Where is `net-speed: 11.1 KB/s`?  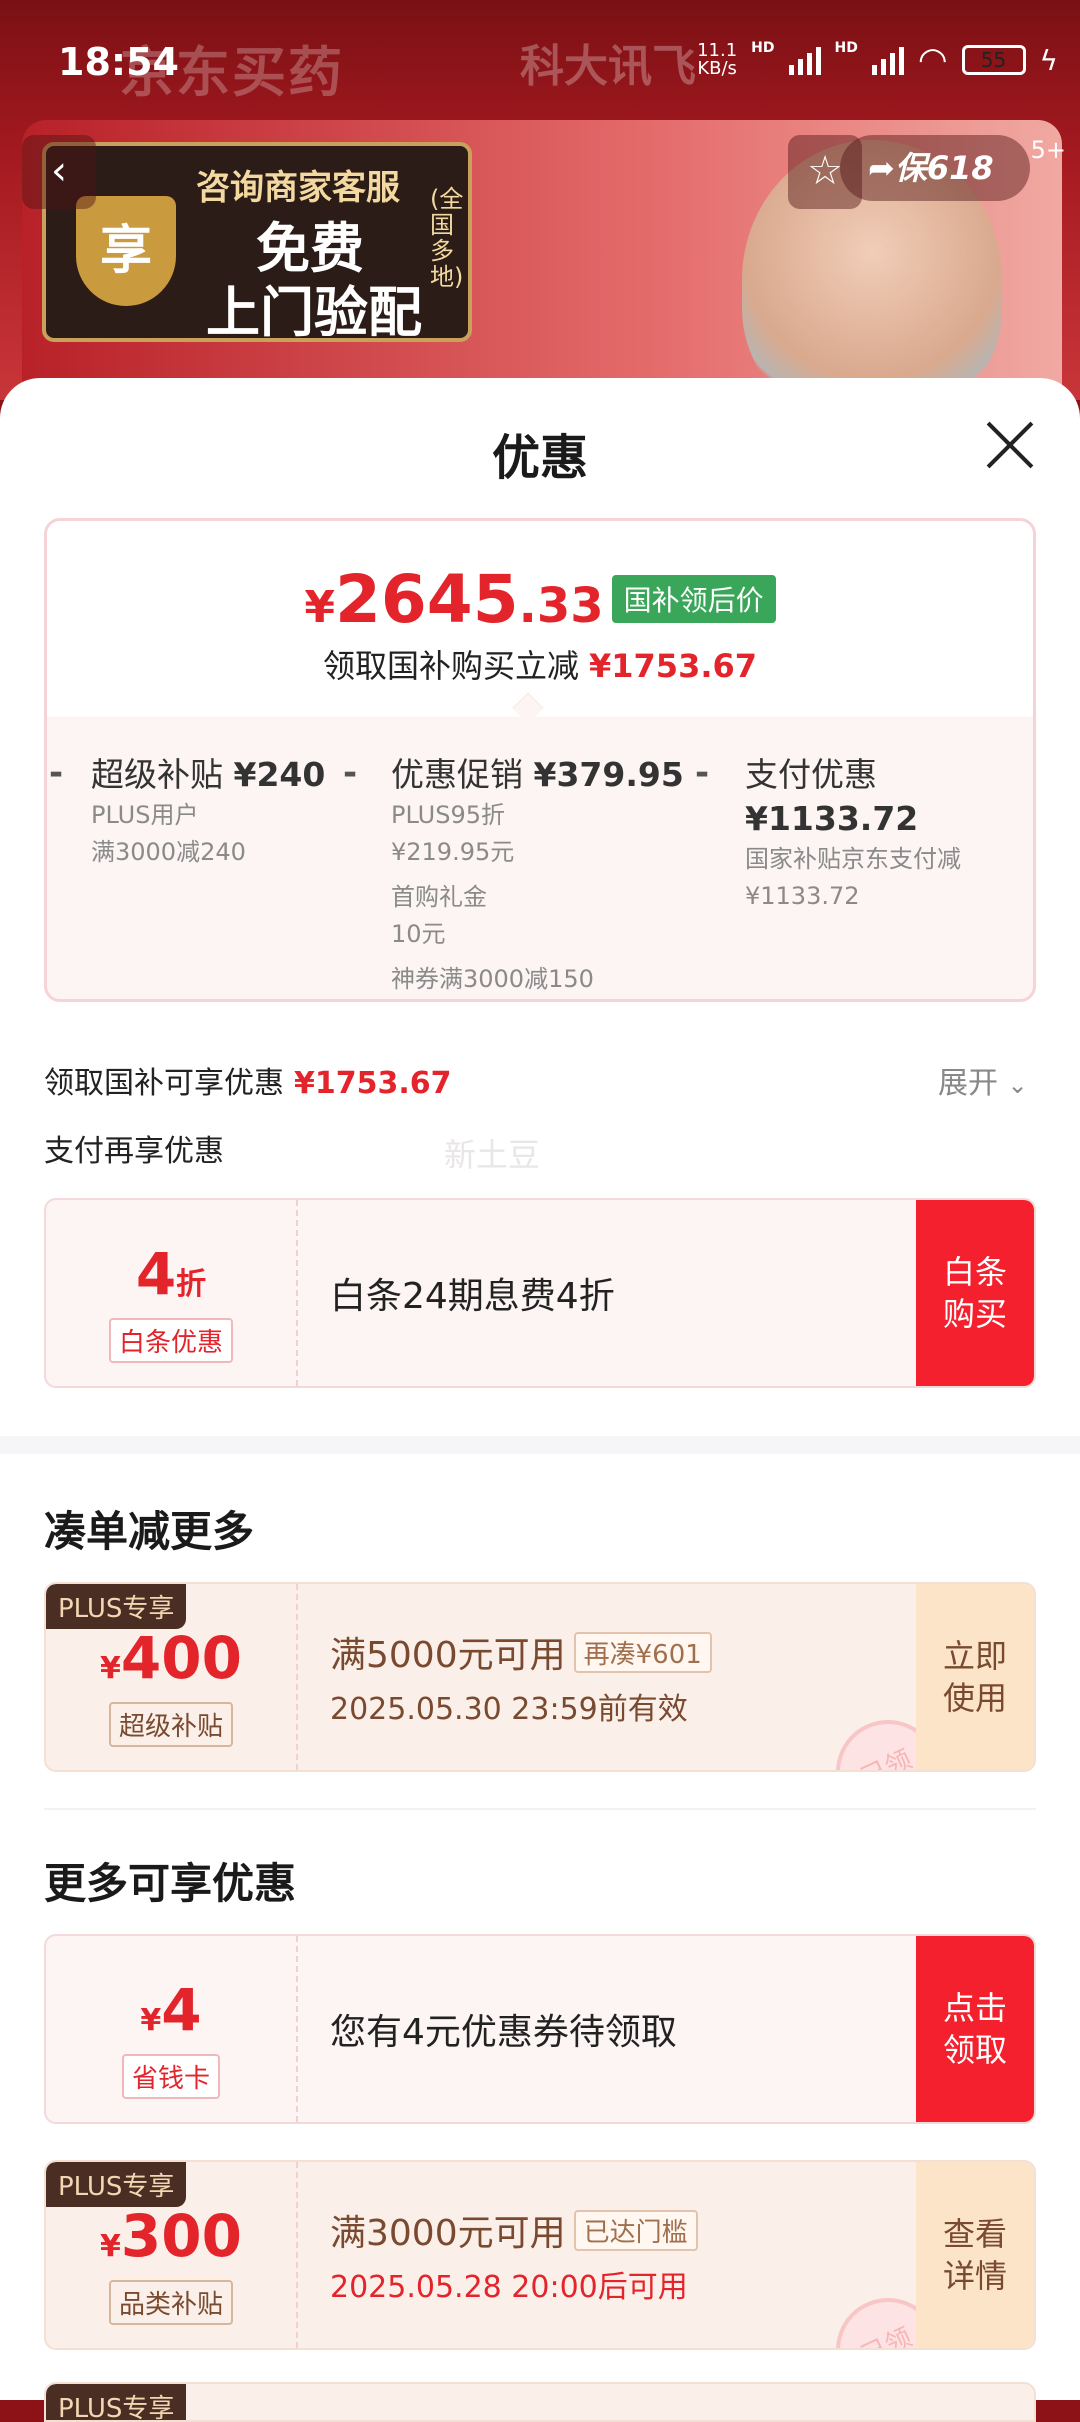 net-speed: 11.1 KB/s is located at coordinates (717, 59).